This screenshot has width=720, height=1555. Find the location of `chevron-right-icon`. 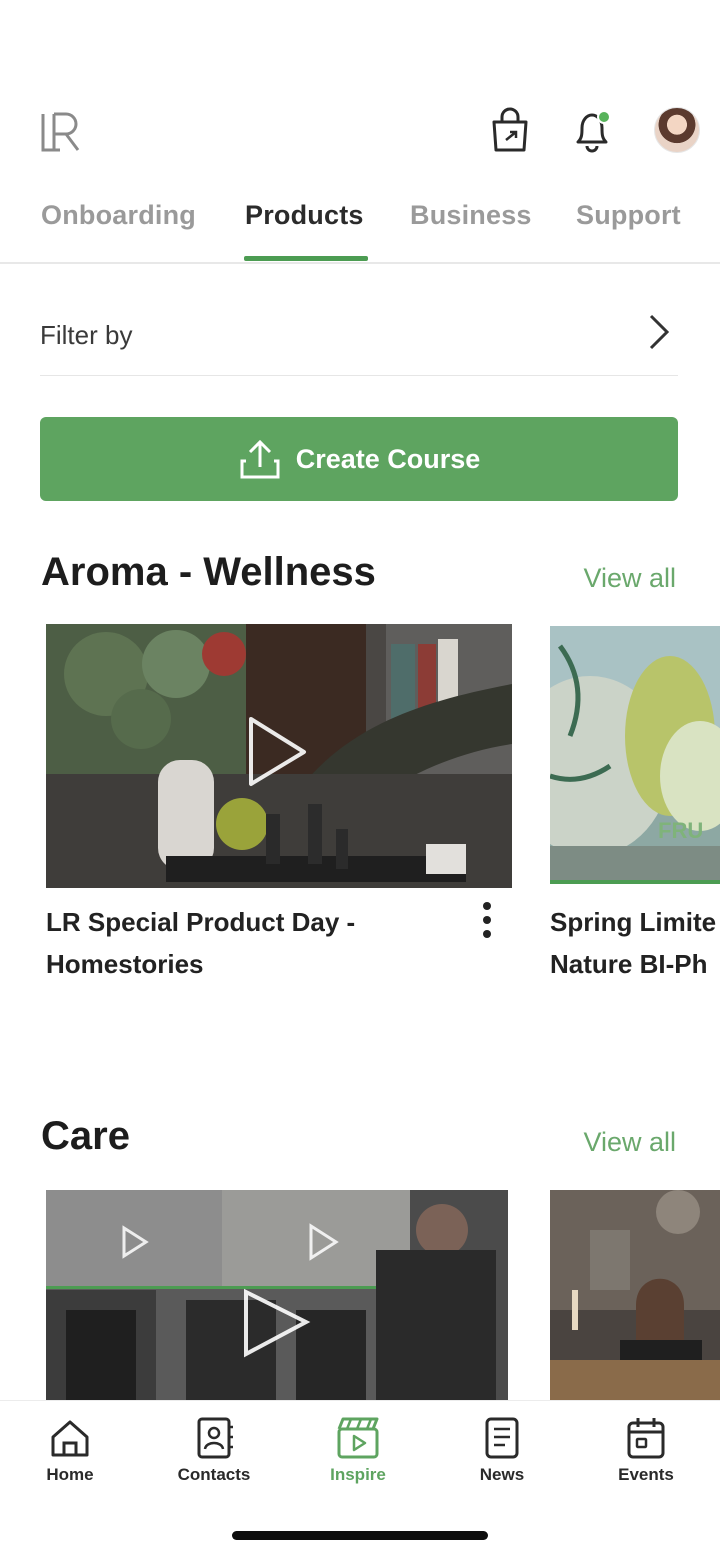

chevron-right-icon is located at coordinates (659, 332).